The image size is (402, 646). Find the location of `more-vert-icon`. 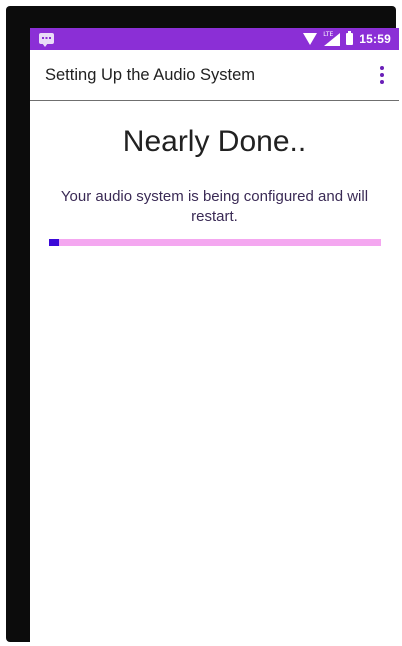

more-vert-icon is located at coordinates (382, 75).